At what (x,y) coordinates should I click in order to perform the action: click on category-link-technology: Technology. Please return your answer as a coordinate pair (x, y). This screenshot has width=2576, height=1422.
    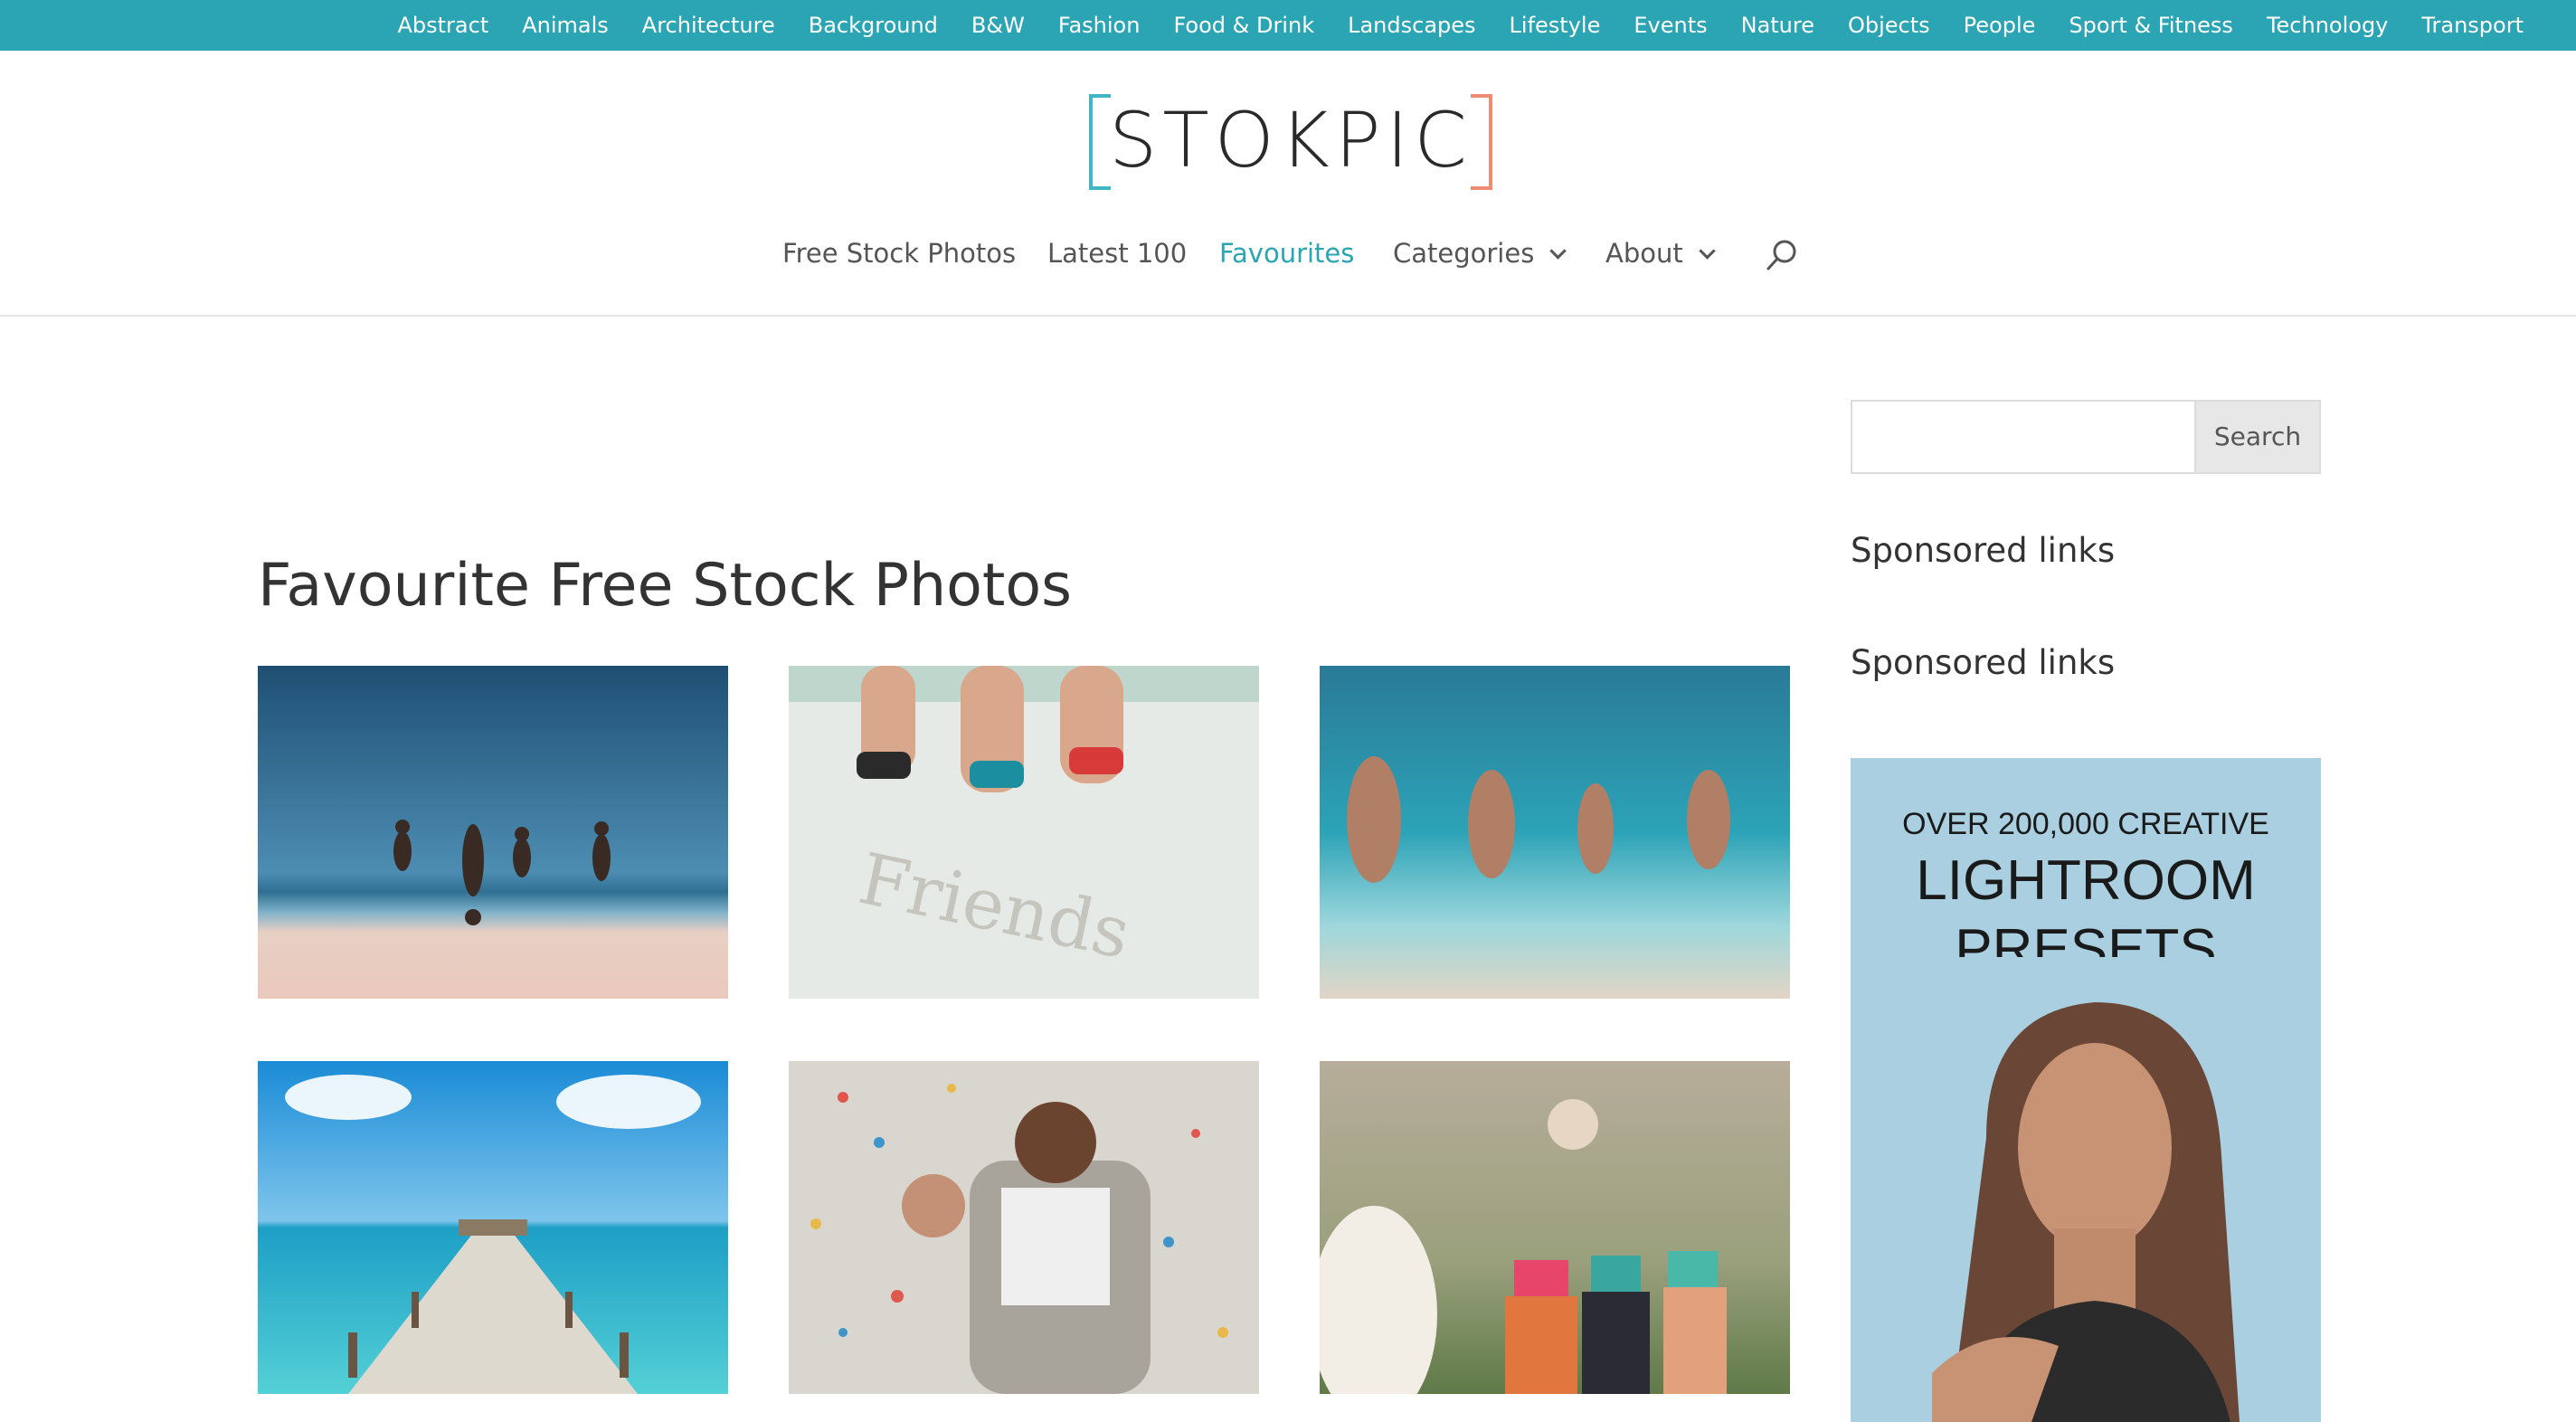
    Looking at the image, I should click on (2327, 26).